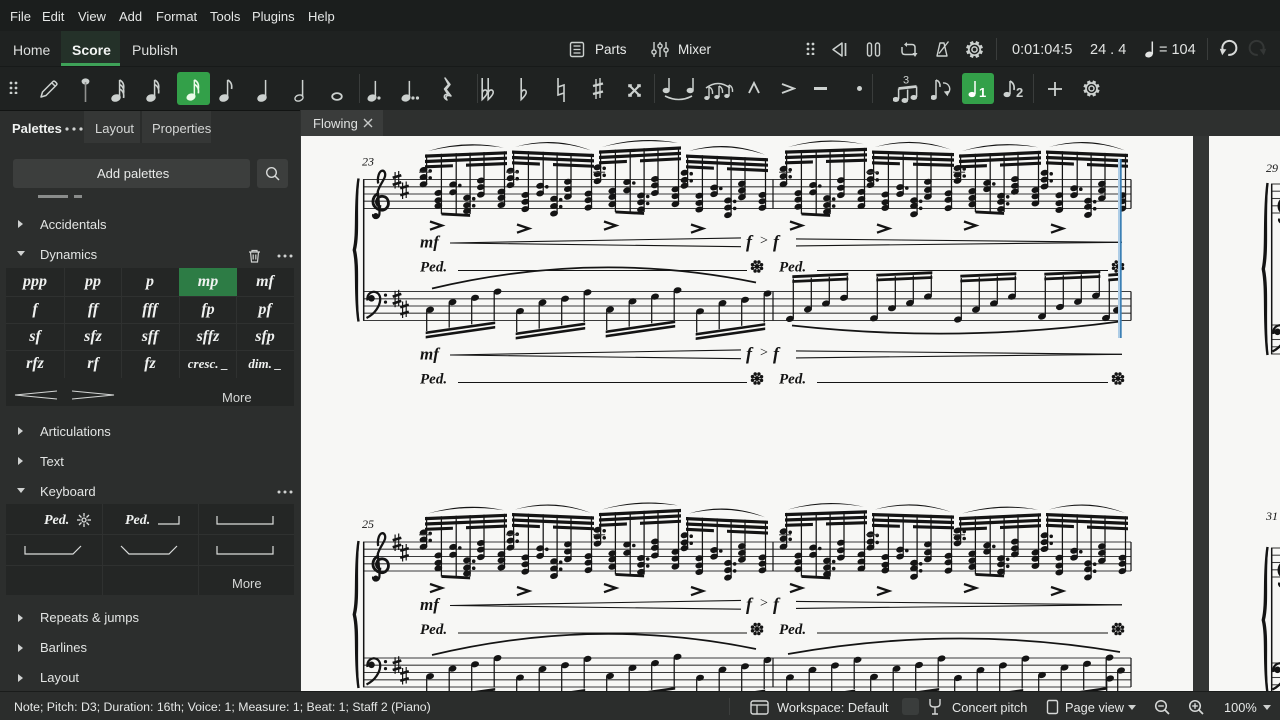 This screenshot has width=1280, height=720. Describe the element at coordinates (1272, 168) in the screenshot. I see `svg-text: 29` at that location.